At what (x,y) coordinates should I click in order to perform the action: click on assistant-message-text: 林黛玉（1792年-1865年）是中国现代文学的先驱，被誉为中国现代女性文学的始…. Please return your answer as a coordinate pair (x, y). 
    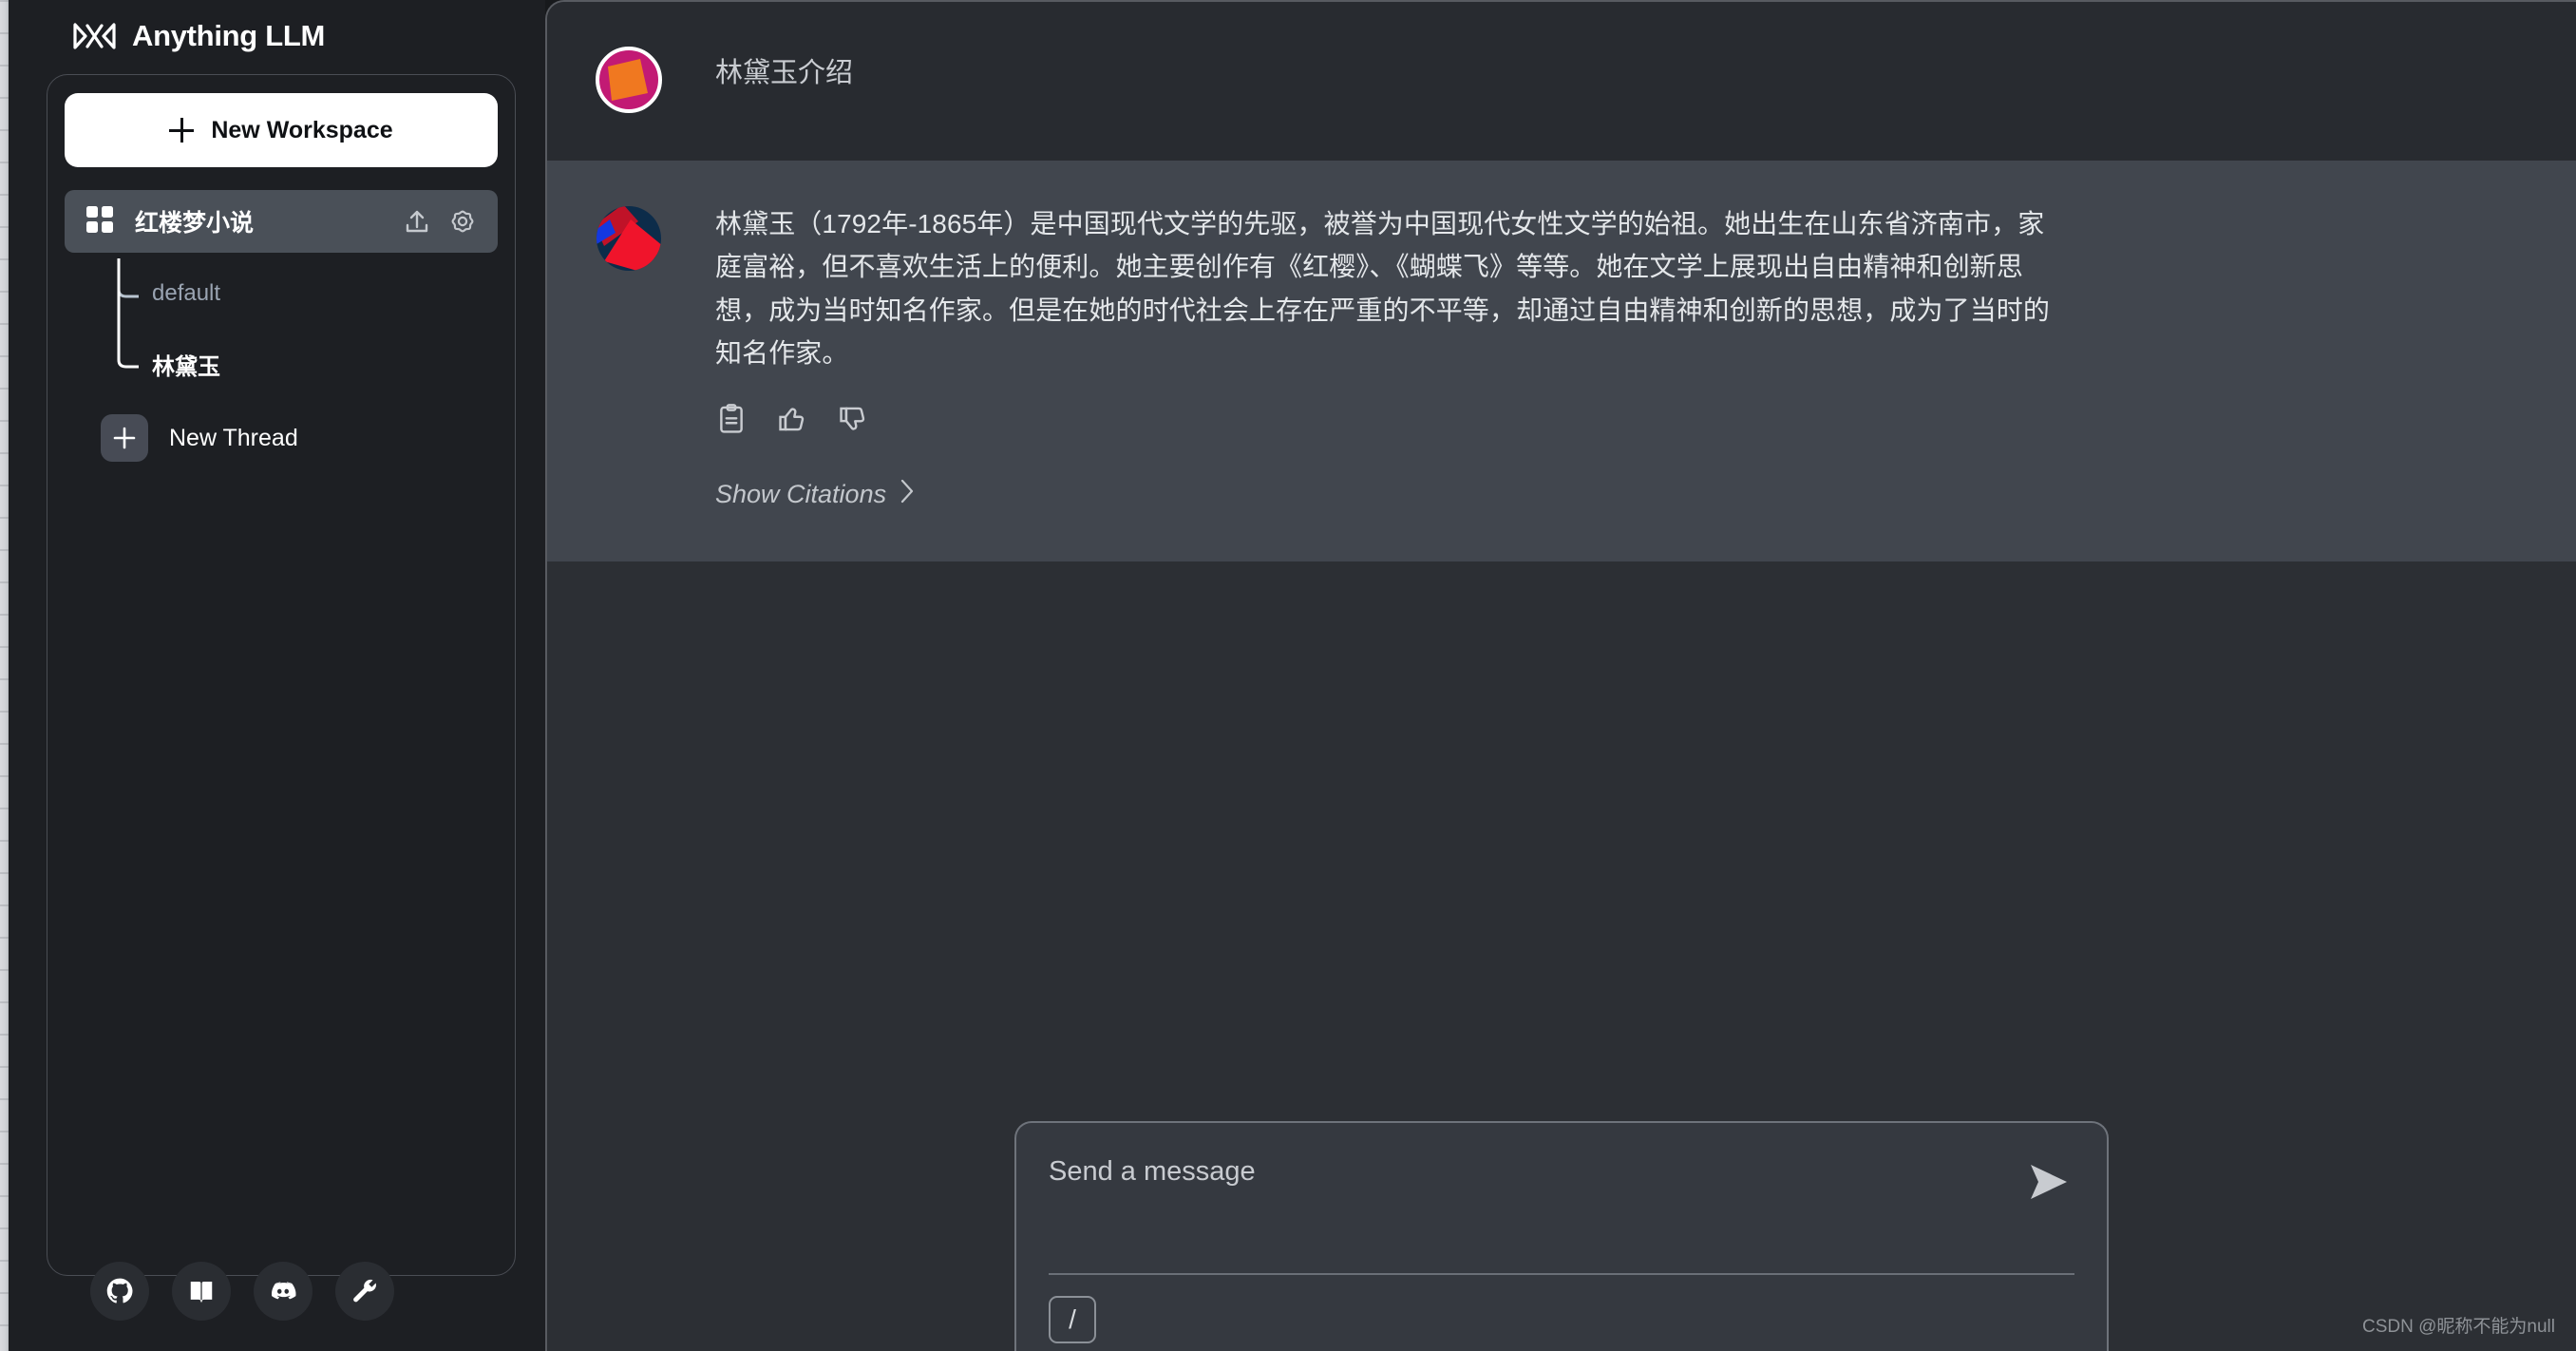
    Looking at the image, I should click on (1383, 289).